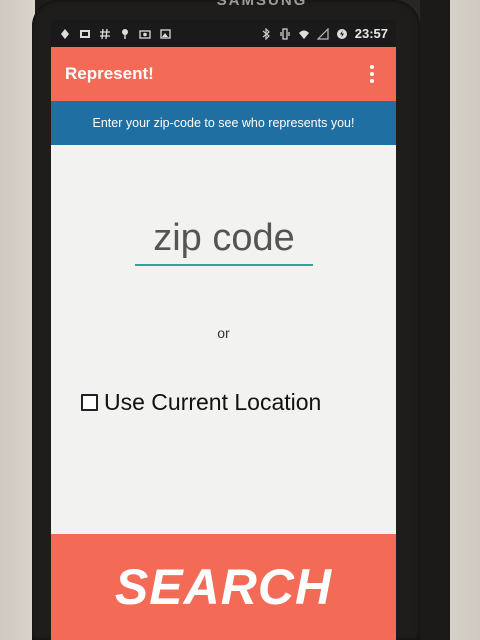  What do you see at coordinates (372, 74) in the screenshot?
I see `overflow-menu-icon` at bounding box center [372, 74].